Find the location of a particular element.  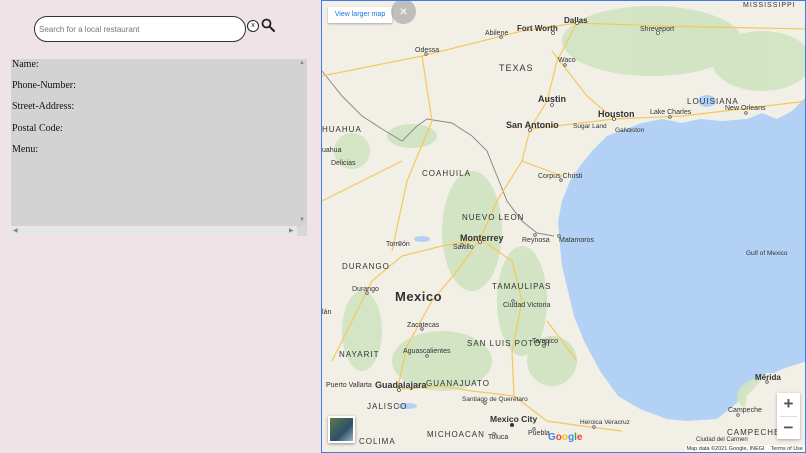

search-input is located at coordinates (140, 29).